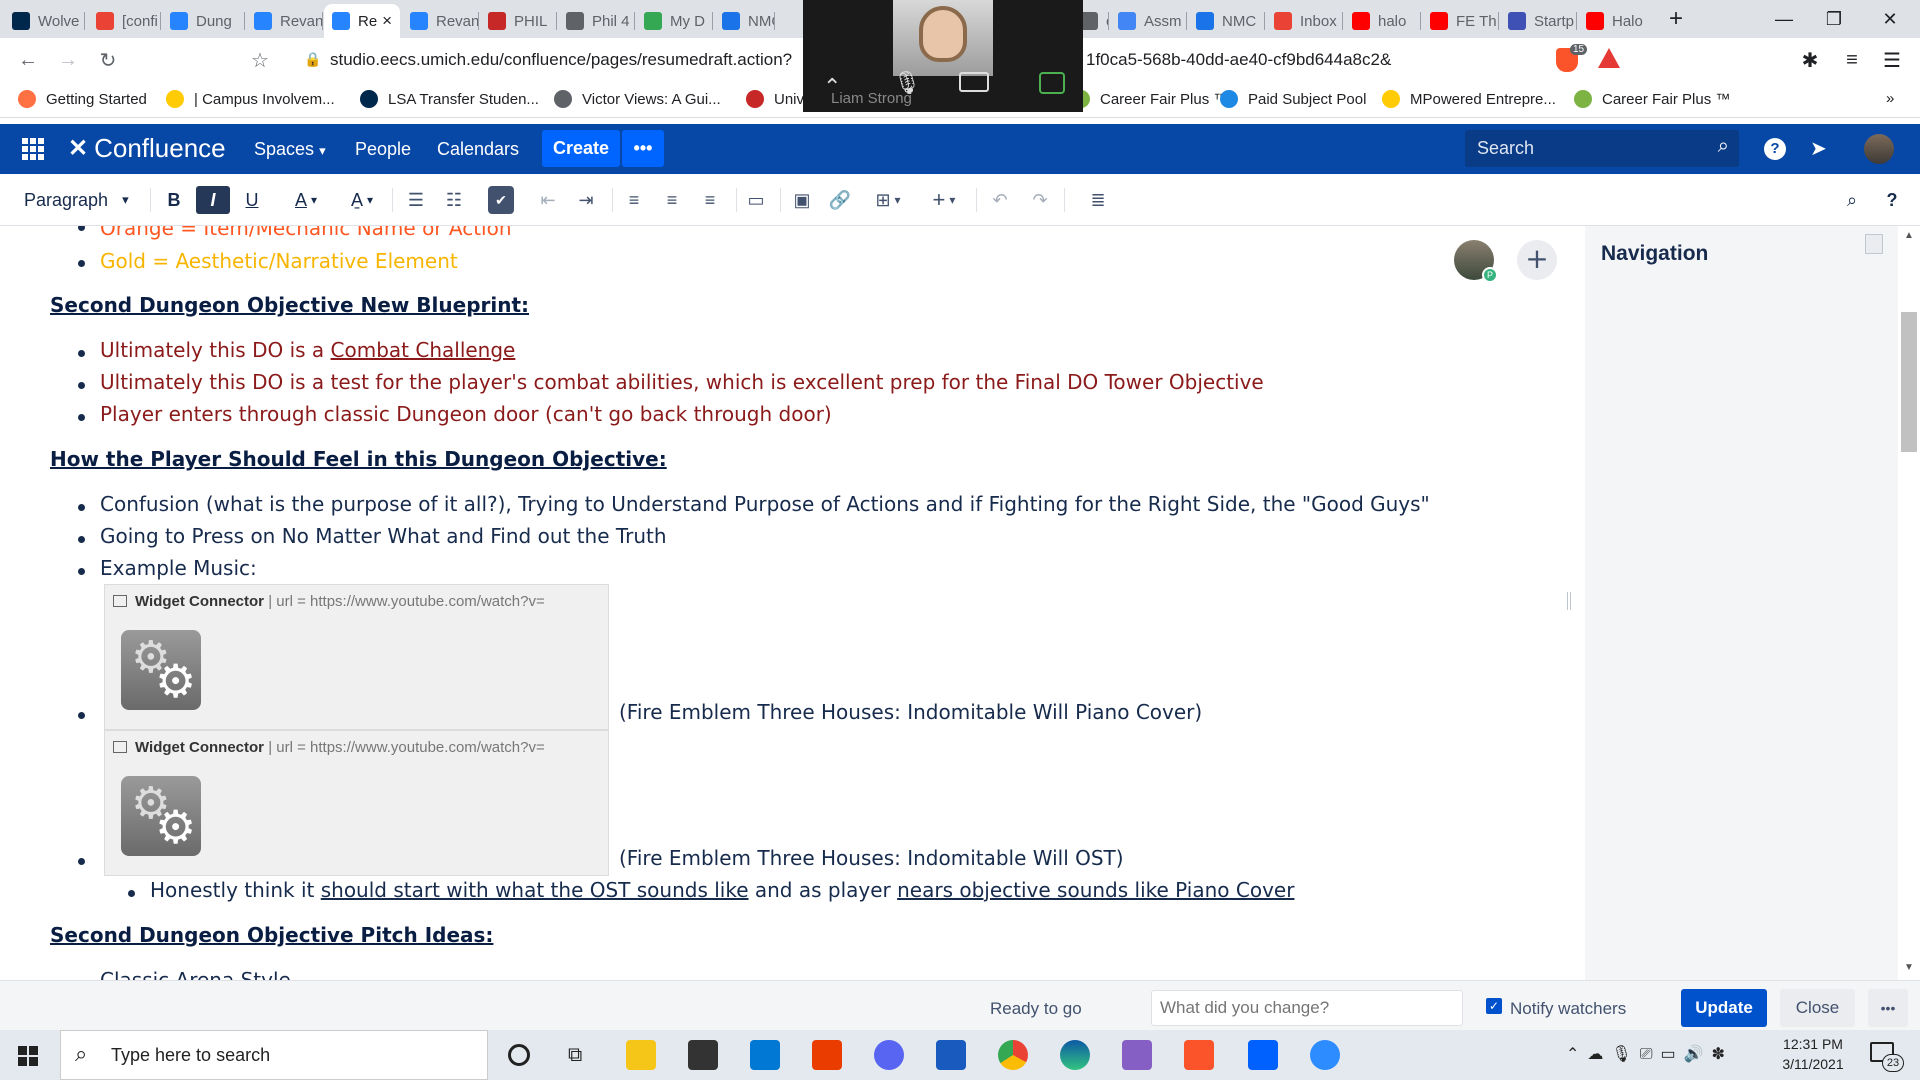 This screenshot has height=1080, width=1920. What do you see at coordinates (124, 21) in the screenshot?
I see `browser-tab: [confi` at bounding box center [124, 21].